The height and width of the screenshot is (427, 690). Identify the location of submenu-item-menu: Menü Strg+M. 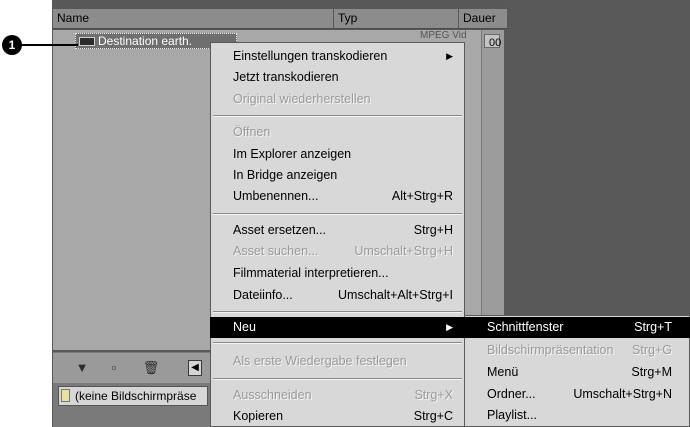
(577, 372).